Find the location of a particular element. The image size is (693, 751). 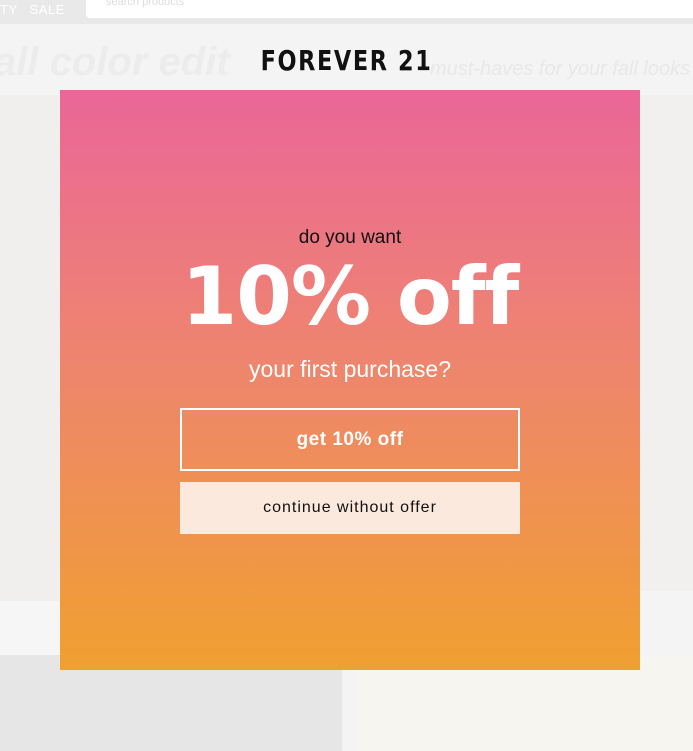

modal-question-top: do you want is located at coordinates (350, 237).